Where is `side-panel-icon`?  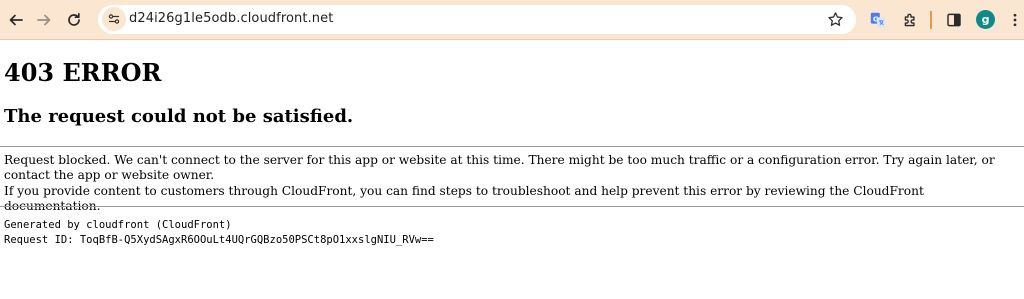 side-panel-icon is located at coordinates (954, 20).